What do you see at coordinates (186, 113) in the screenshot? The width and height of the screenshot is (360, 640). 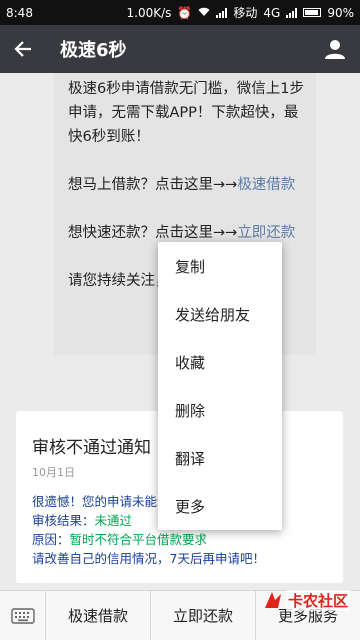 I see `message-para-intro: 极速6秒申请借款无门槛，微信上1步申请，无需下载APP！下款超快，最快6秒到账！` at bounding box center [186, 113].